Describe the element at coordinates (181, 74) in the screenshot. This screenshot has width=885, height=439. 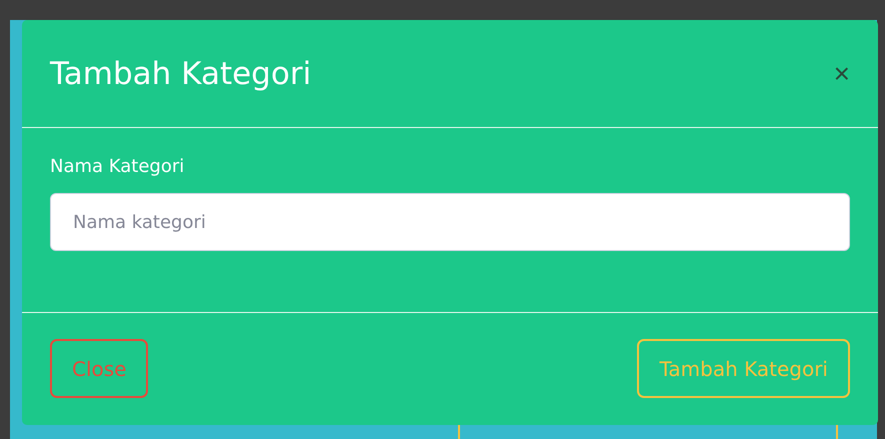
I see `modal-title: Tambah Kategori` at that location.